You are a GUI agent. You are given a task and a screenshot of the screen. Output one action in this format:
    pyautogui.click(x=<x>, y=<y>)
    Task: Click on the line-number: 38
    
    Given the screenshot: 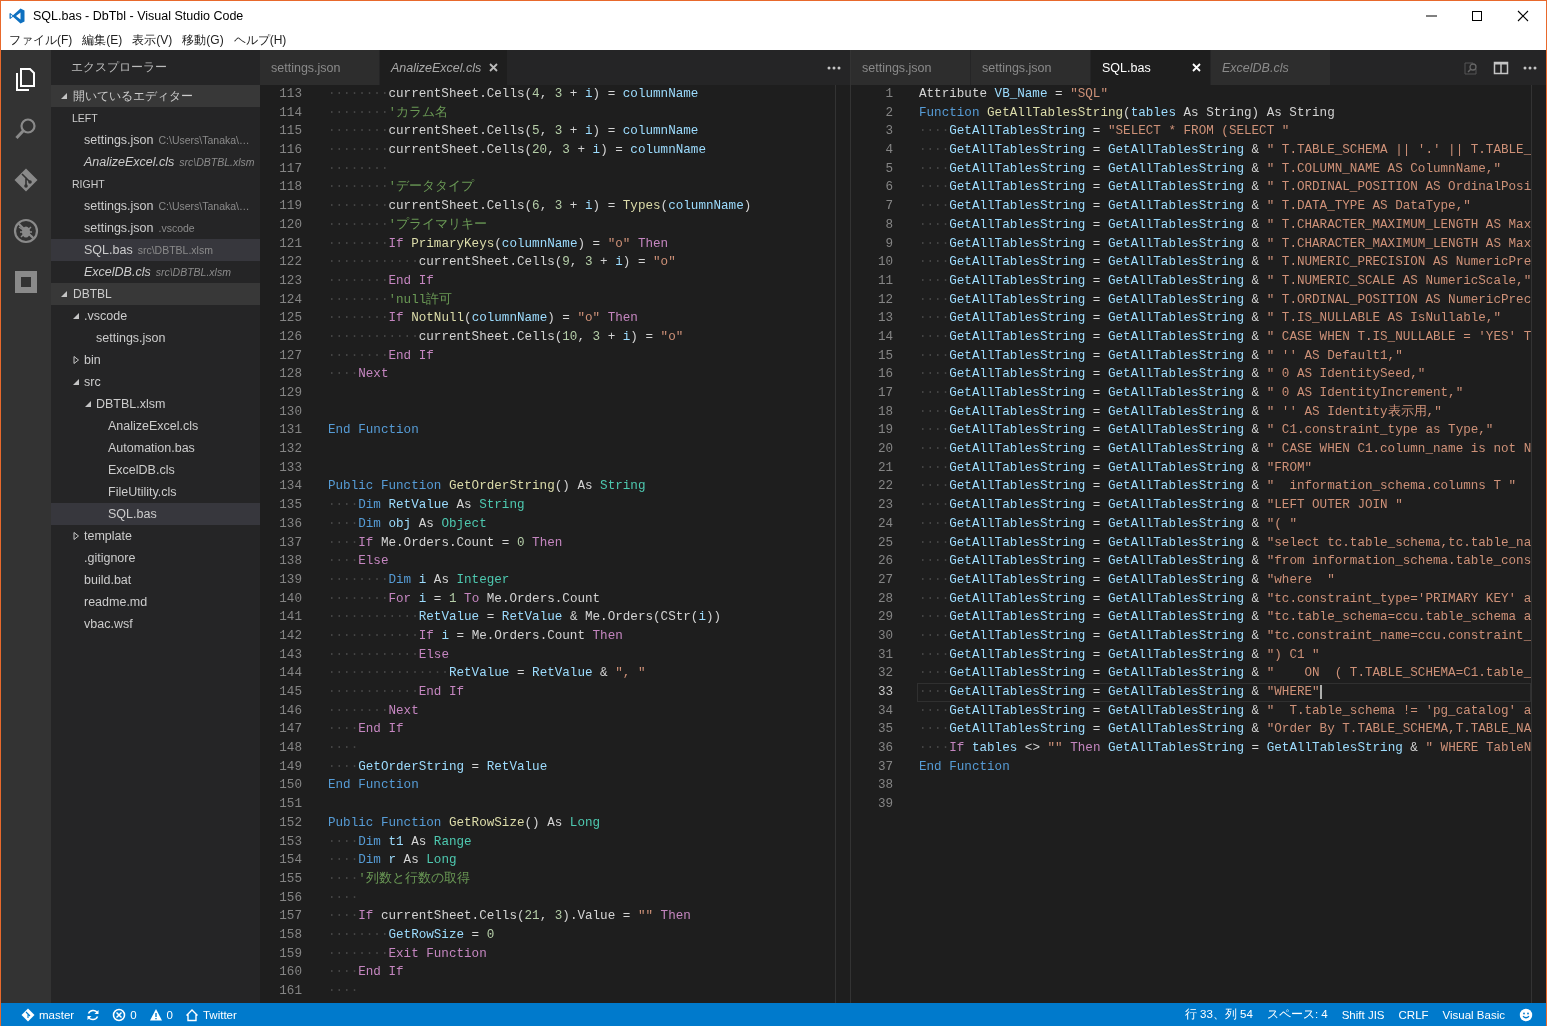 What is the action you would take?
    pyautogui.click(x=884, y=786)
    